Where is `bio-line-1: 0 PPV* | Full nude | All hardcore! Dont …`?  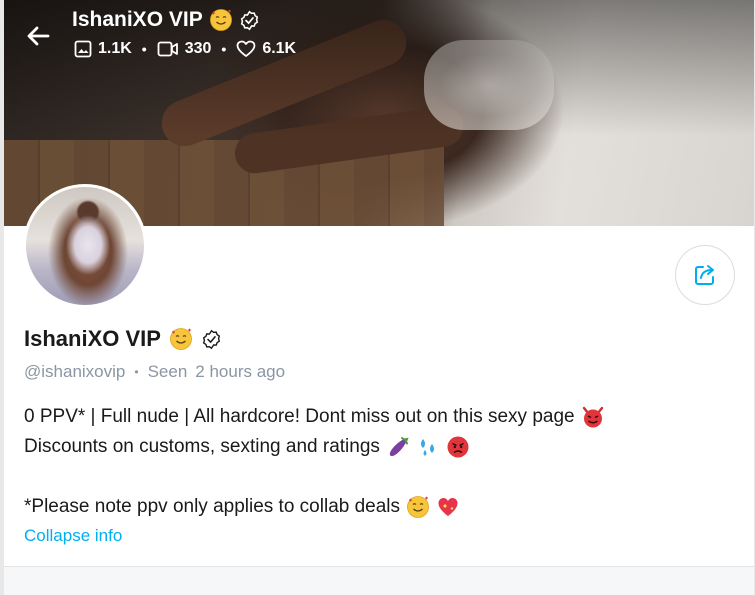
bio-line-1: 0 PPV* | Full nude | All hardcore! Dont … is located at coordinates (314, 417).